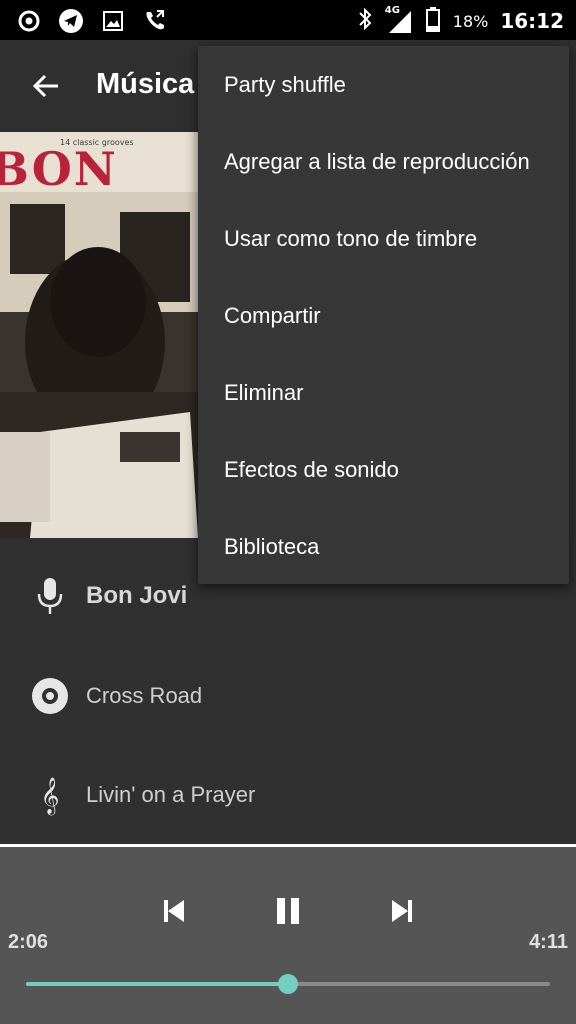 The image size is (576, 1024). Describe the element at coordinates (532, 21) in the screenshot. I see `clock: 16:12` at that location.